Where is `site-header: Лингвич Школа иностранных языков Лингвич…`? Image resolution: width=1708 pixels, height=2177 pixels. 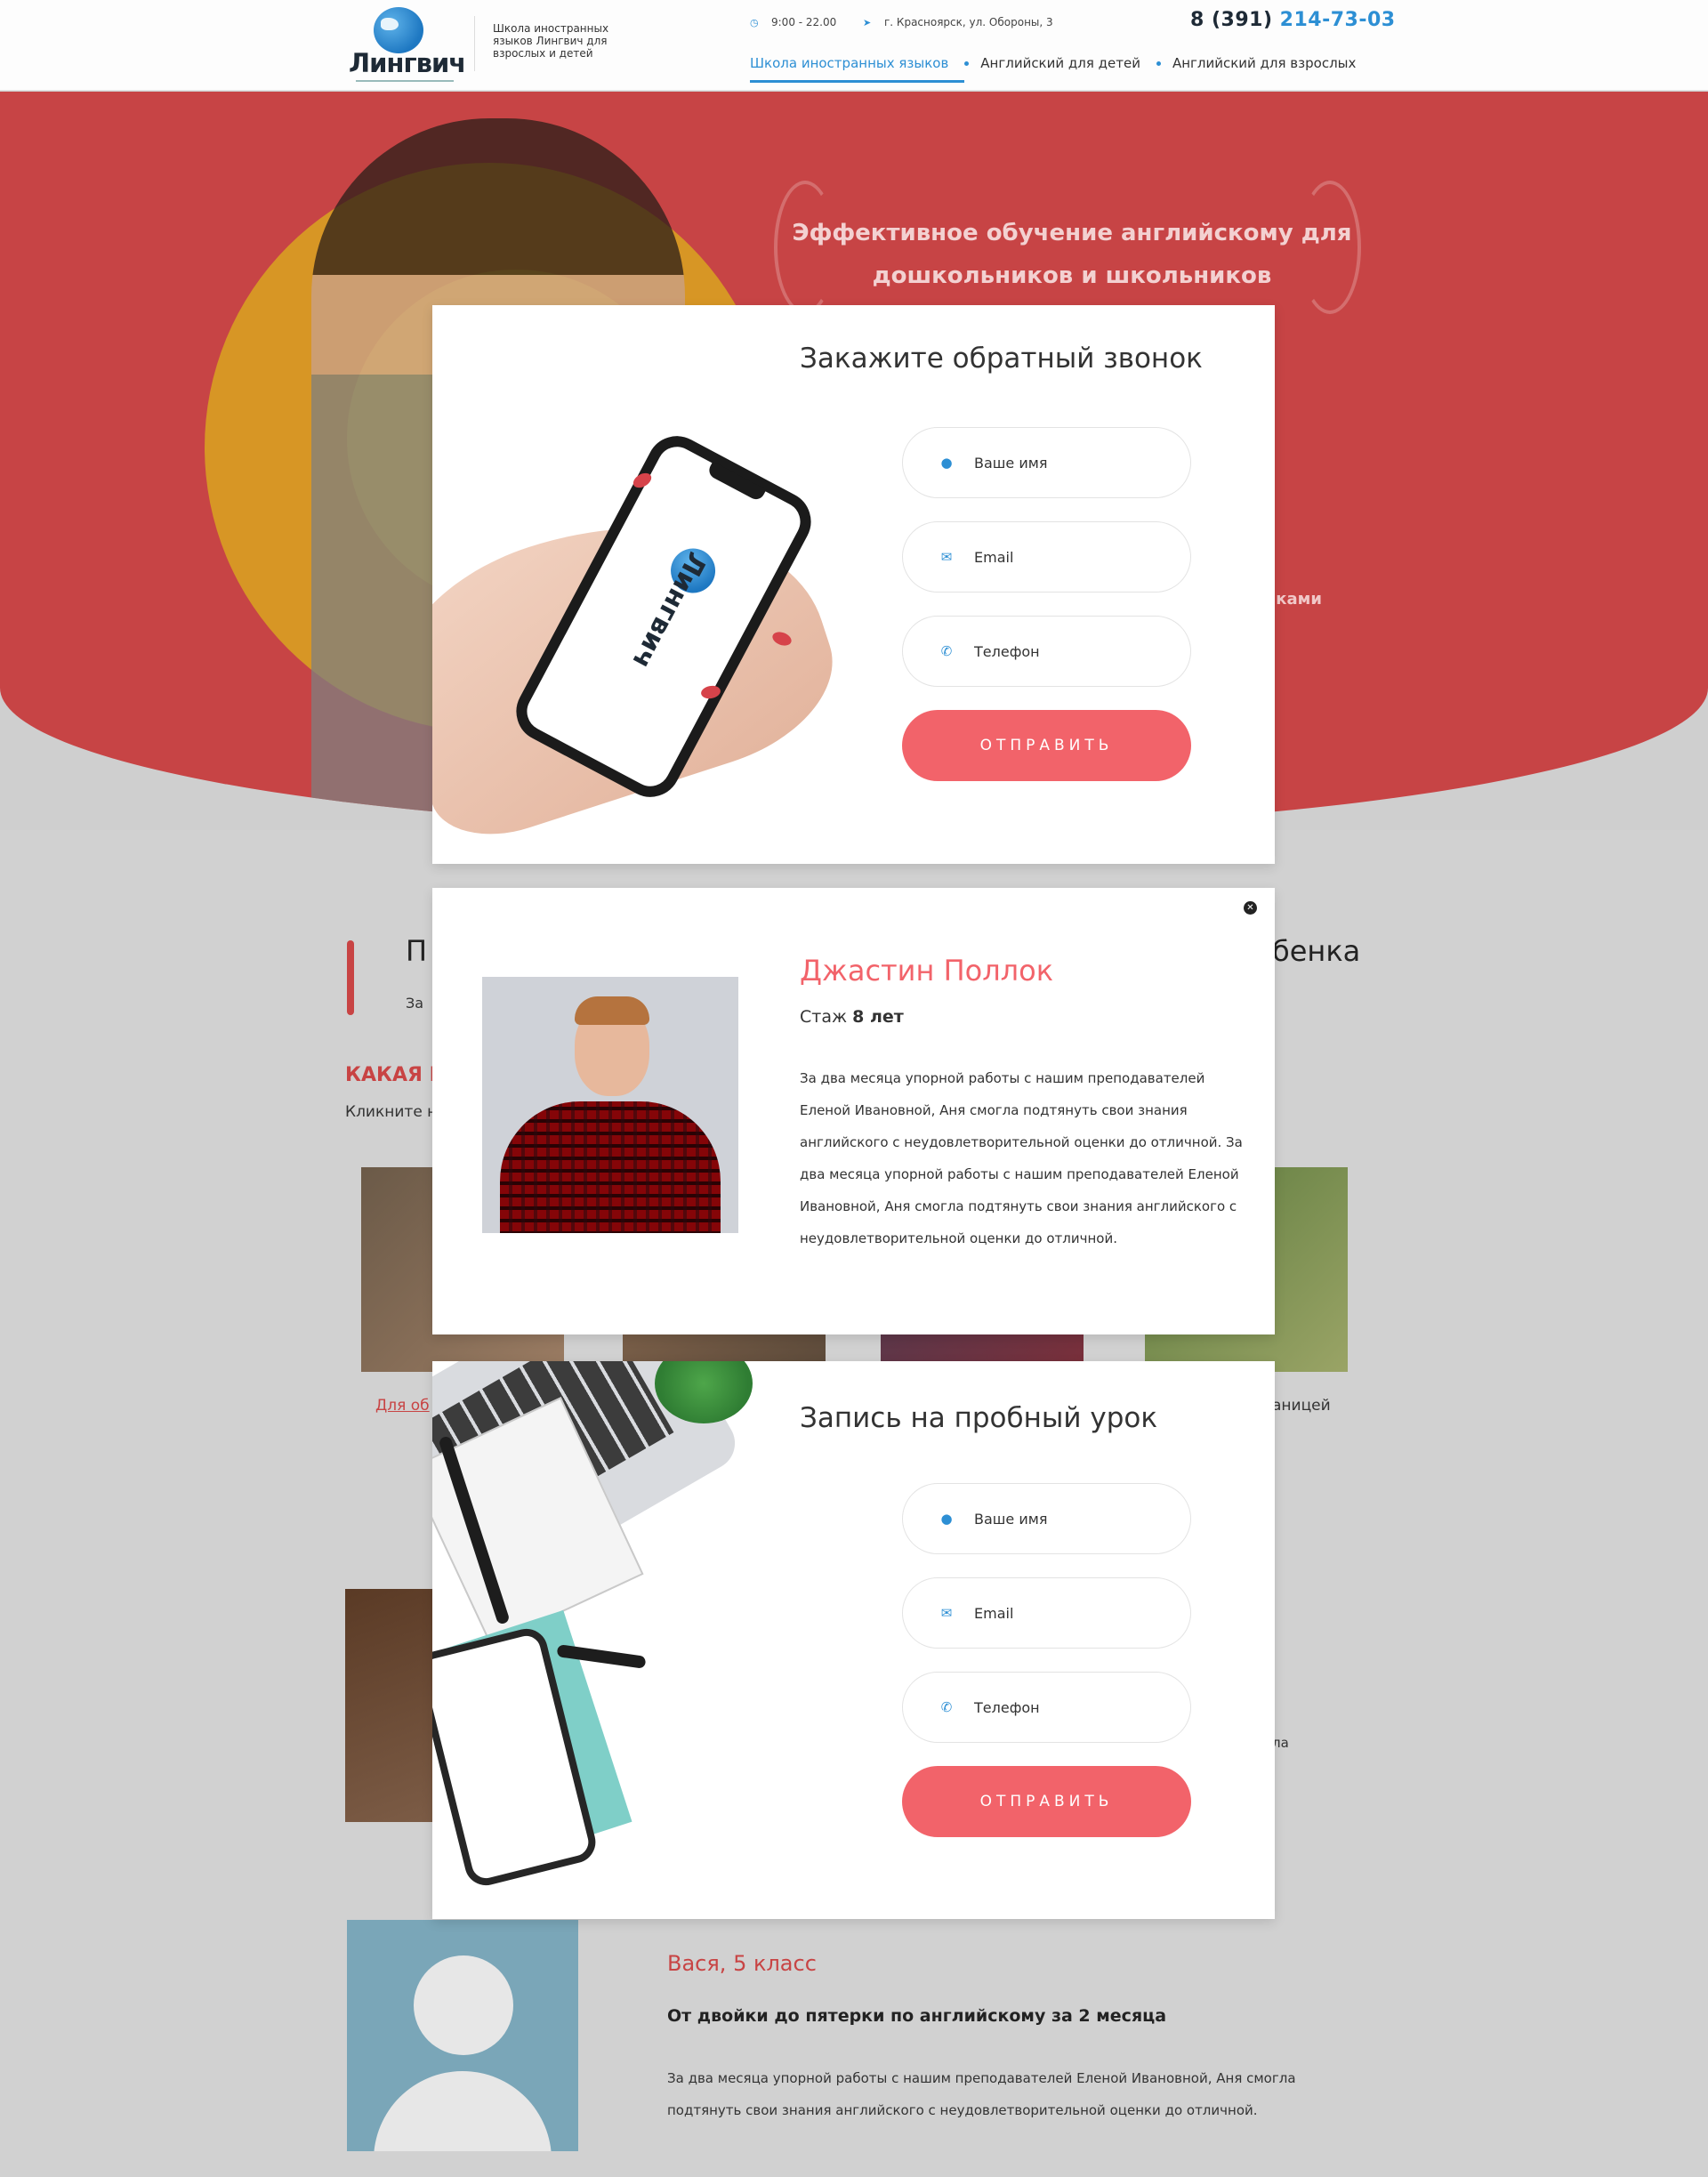 site-header: Лингвич Школа иностранных языков Лингвич… is located at coordinates (854, 46).